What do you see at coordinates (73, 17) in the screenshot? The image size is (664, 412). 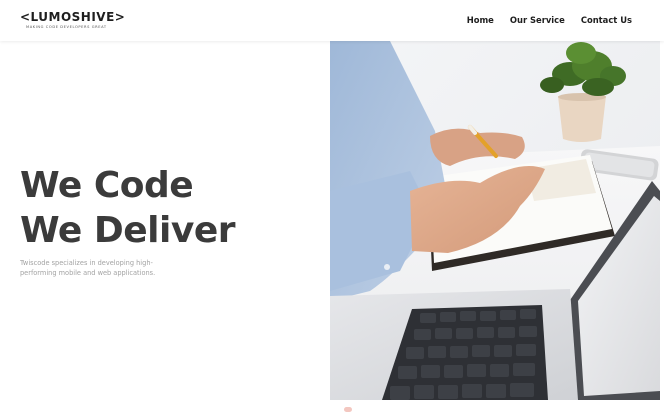 I see `brand-name: <LUMOSHIVE>` at bounding box center [73, 17].